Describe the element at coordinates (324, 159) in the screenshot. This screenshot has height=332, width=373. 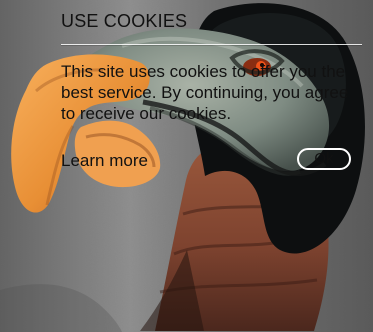
I see `ok-button: Ok` at that location.